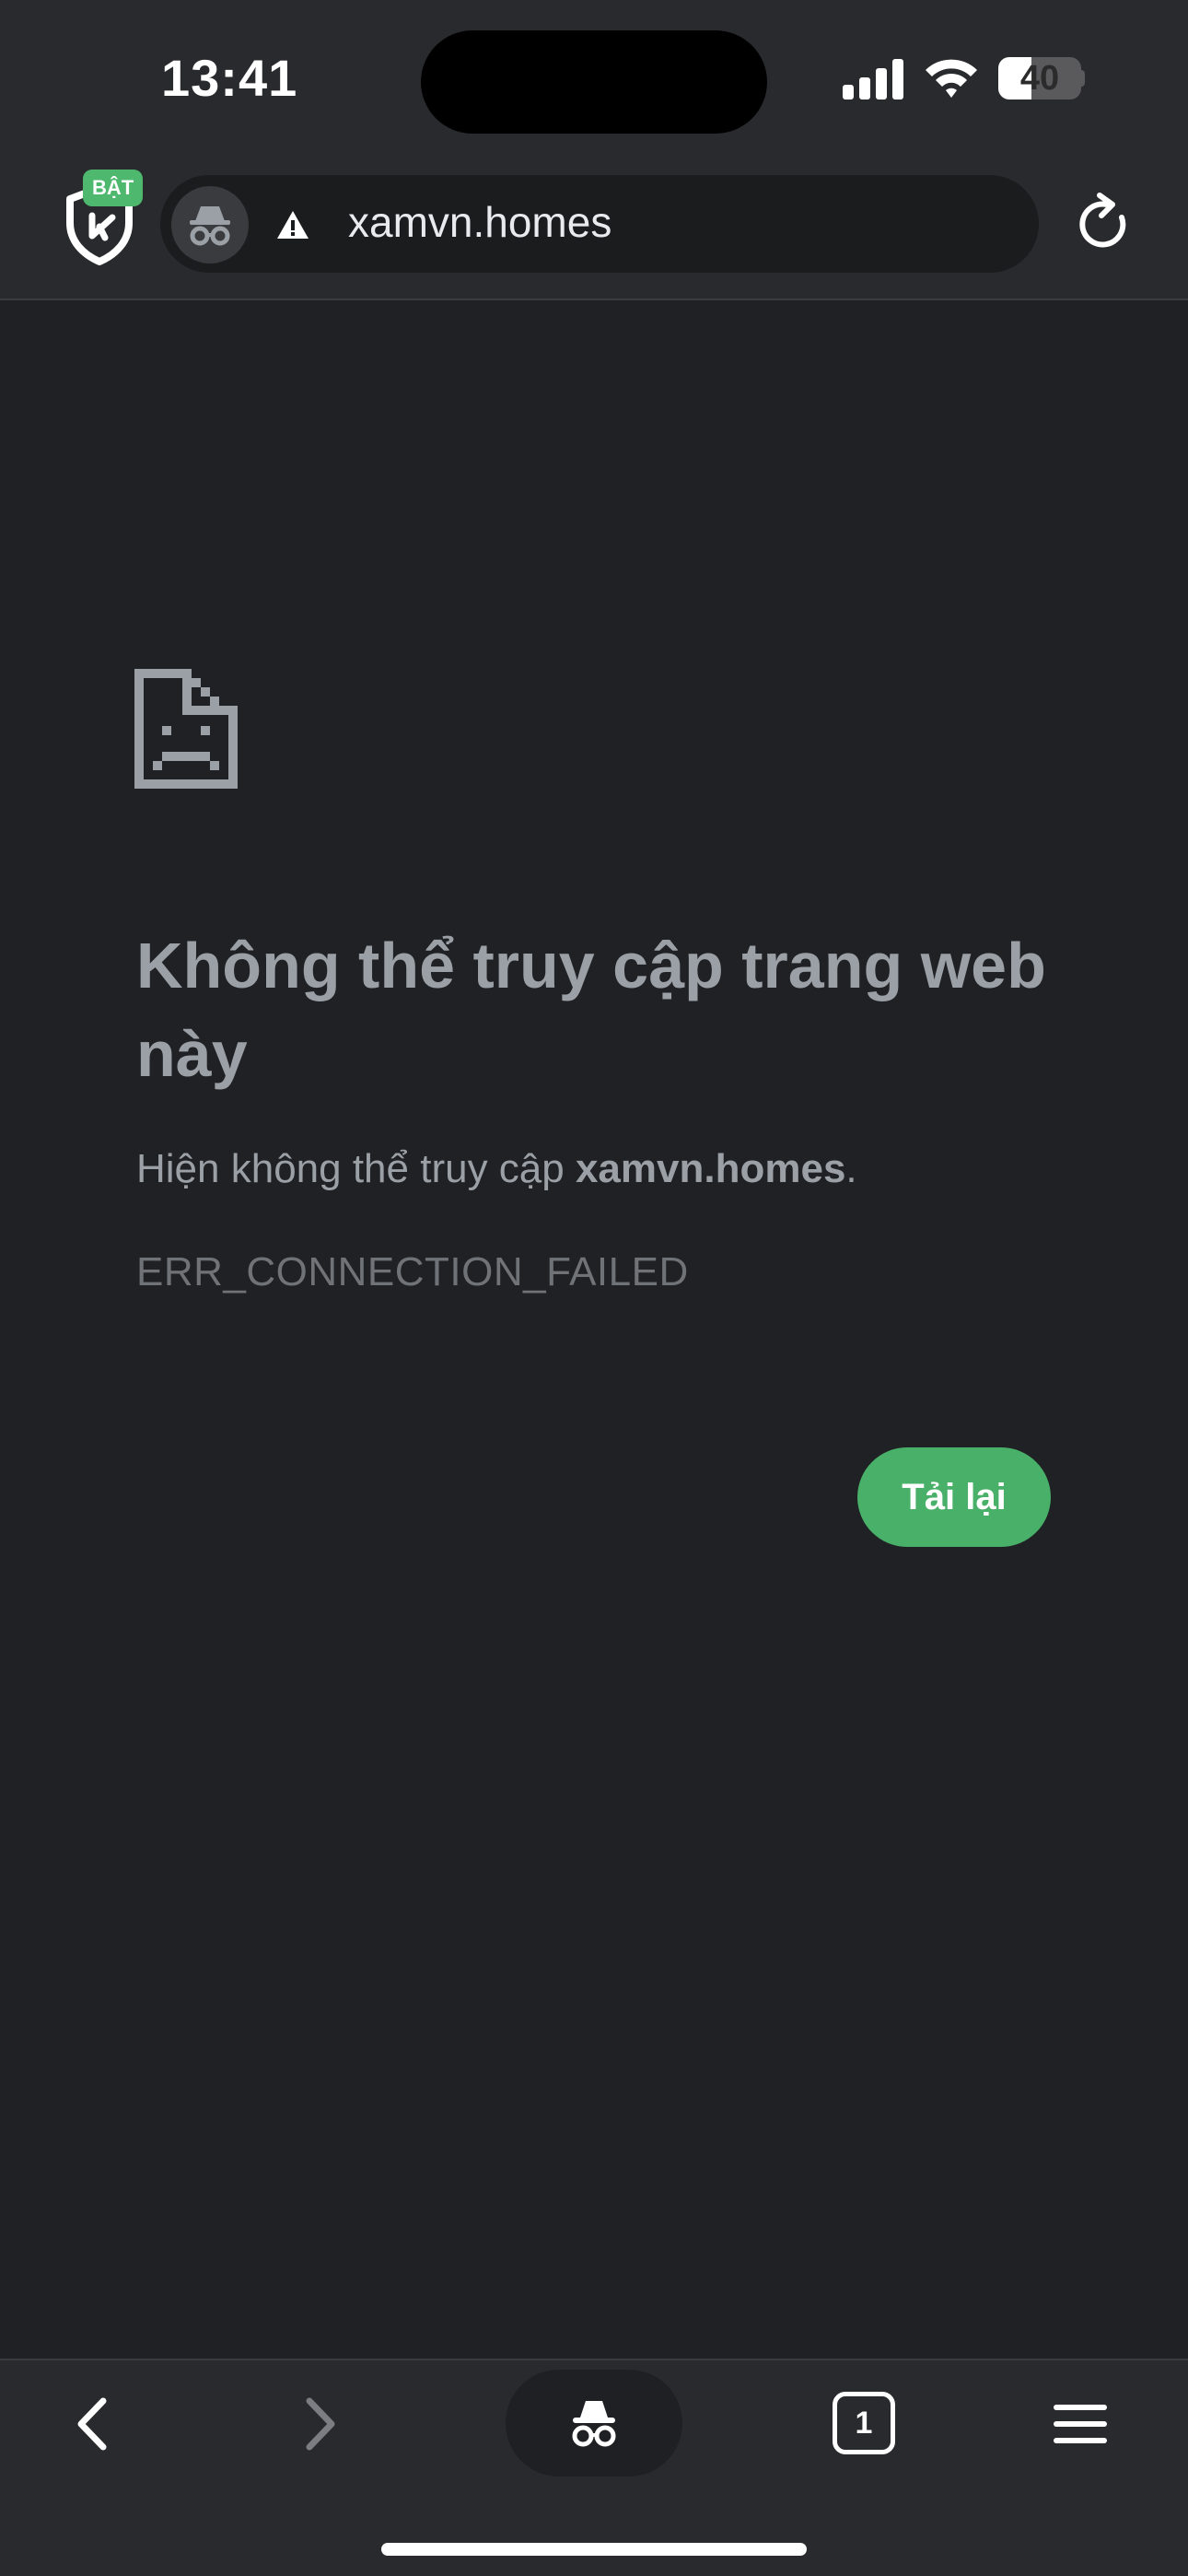 Image resolution: width=1188 pixels, height=2576 pixels. What do you see at coordinates (113, 188) in the screenshot?
I see `shield-status-badge: BẬT` at bounding box center [113, 188].